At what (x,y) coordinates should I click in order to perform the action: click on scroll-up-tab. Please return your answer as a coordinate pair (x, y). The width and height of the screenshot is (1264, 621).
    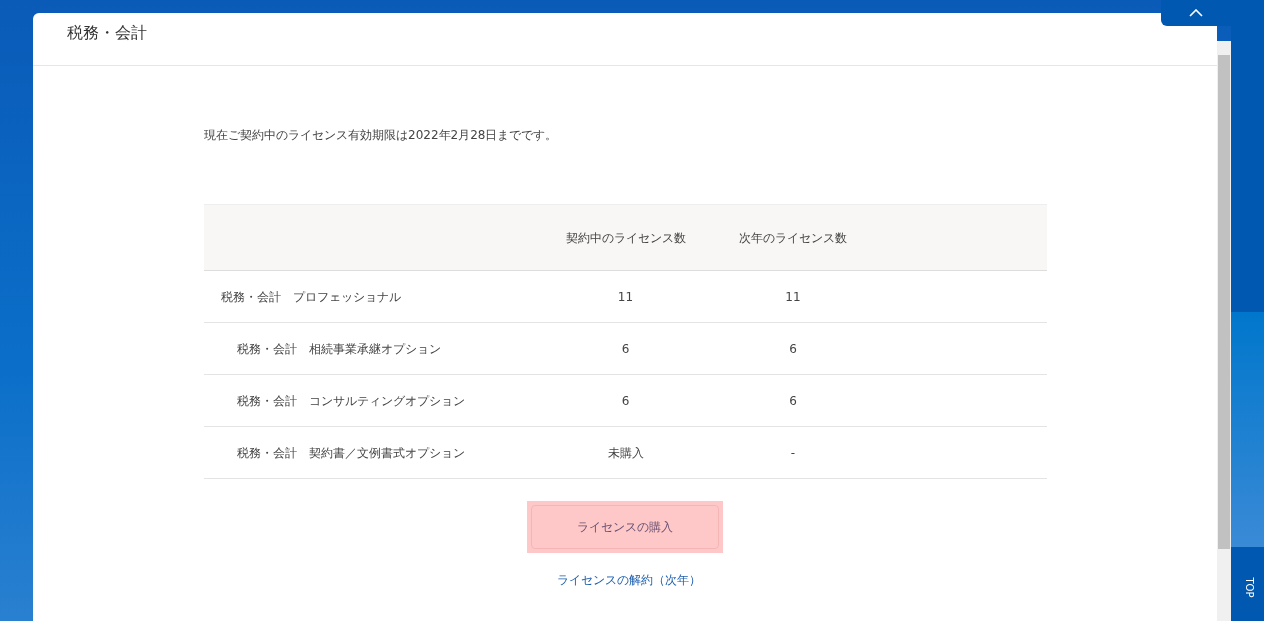
    Looking at the image, I should click on (1196, 13).